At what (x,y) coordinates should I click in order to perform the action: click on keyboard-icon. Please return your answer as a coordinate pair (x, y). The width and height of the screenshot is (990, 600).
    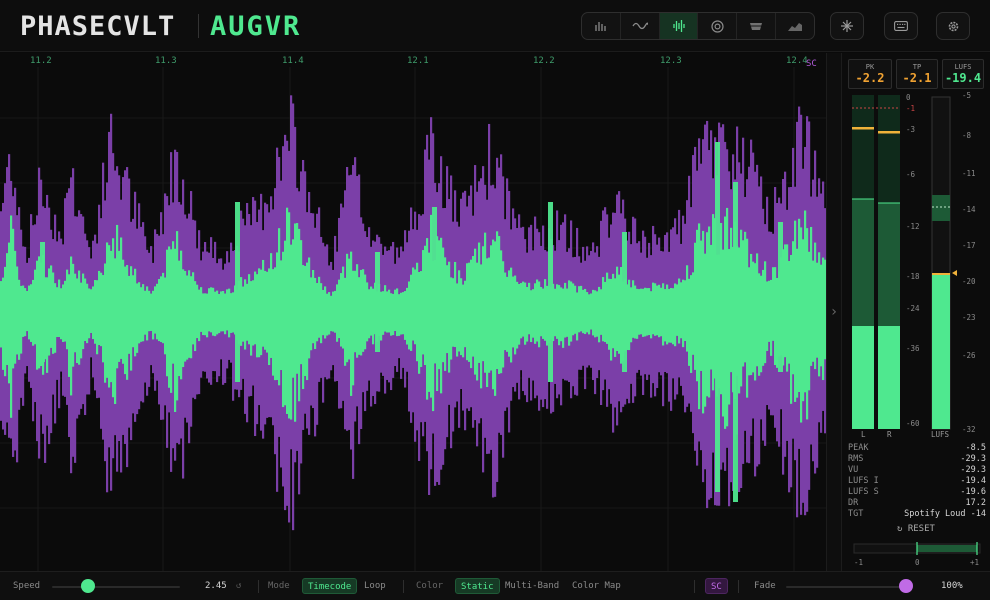
    Looking at the image, I should click on (901, 26).